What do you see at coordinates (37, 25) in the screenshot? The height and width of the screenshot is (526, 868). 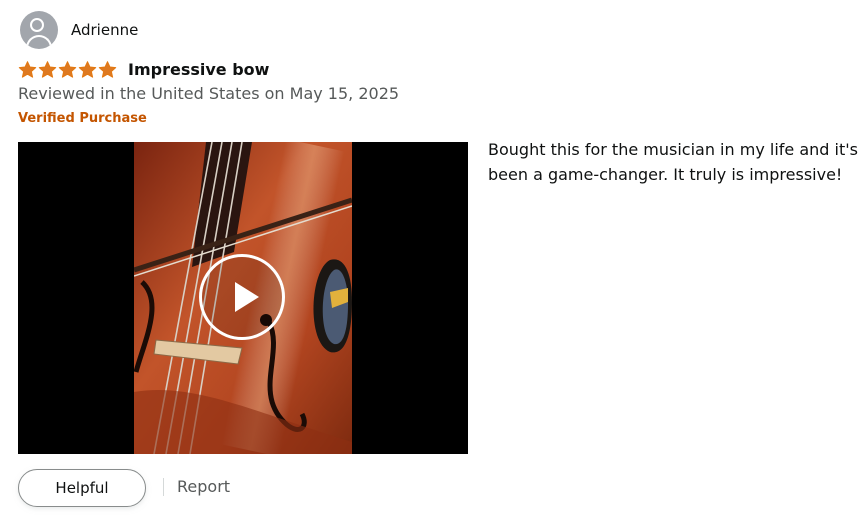 I see `avatar-head-icon` at bounding box center [37, 25].